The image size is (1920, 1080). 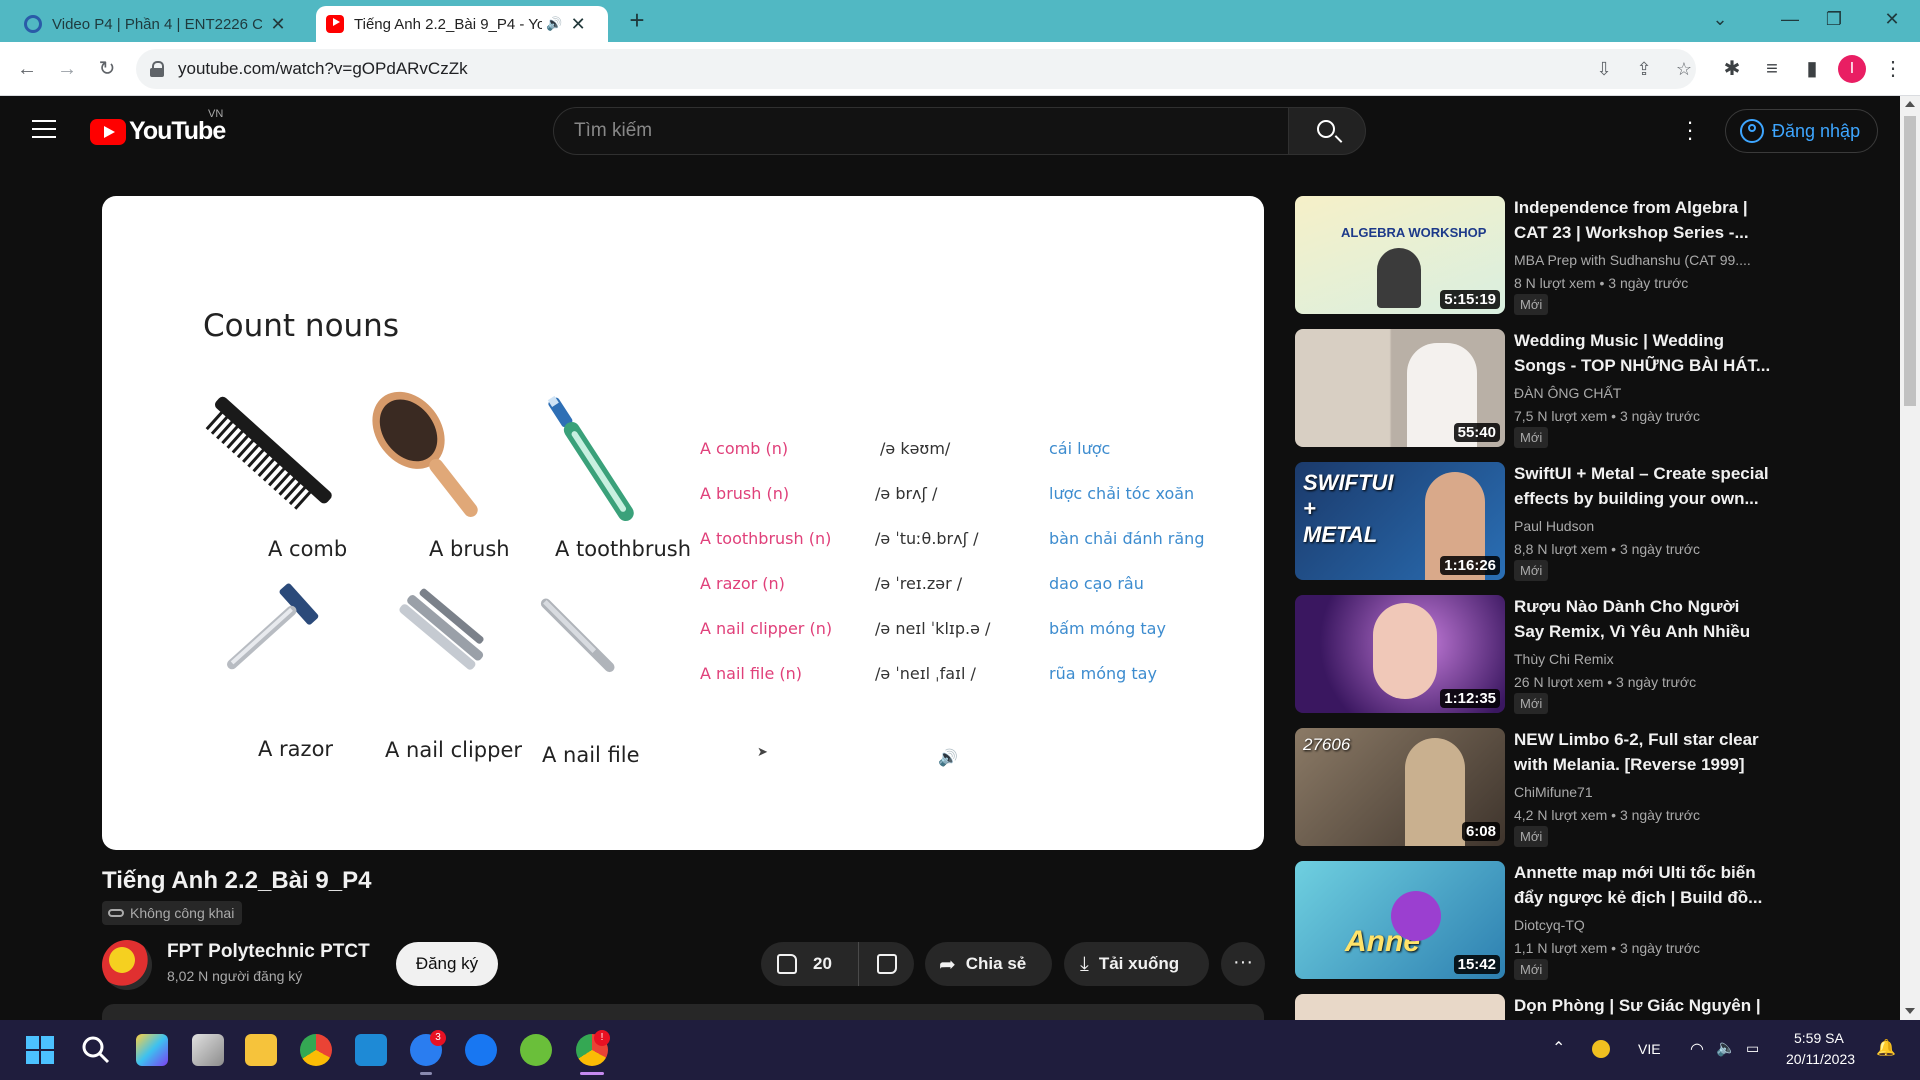 I want to click on video-thumbnail: SWIFTUI + METAL 1:16:26, so click(x=1400, y=521).